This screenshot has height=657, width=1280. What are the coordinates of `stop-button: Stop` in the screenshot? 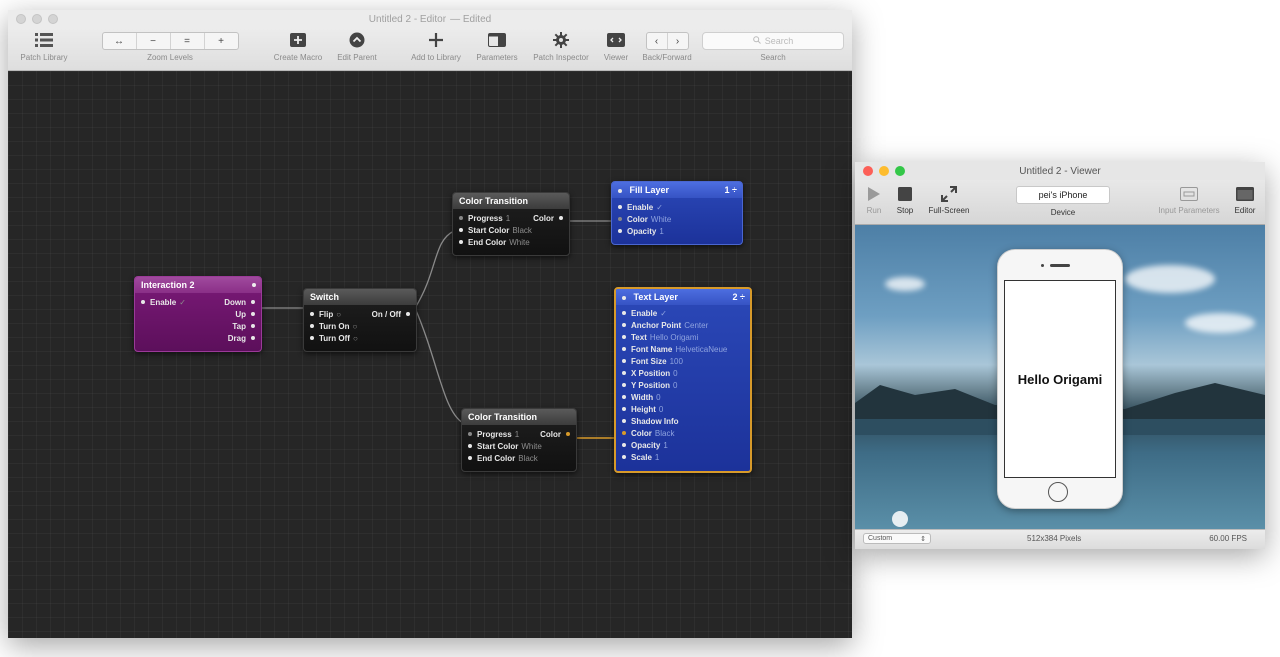 It's located at (905, 200).